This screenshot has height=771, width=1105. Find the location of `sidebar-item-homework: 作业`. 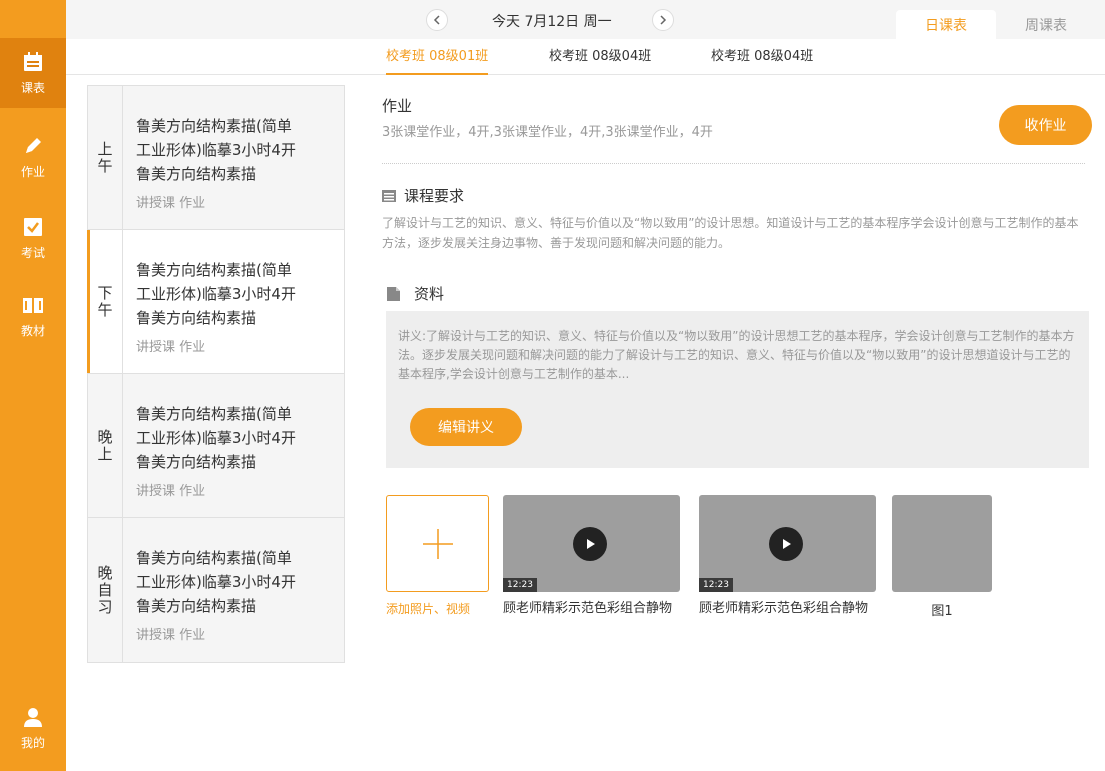

sidebar-item-homework: 作业 is located at coordinates (33, 157).